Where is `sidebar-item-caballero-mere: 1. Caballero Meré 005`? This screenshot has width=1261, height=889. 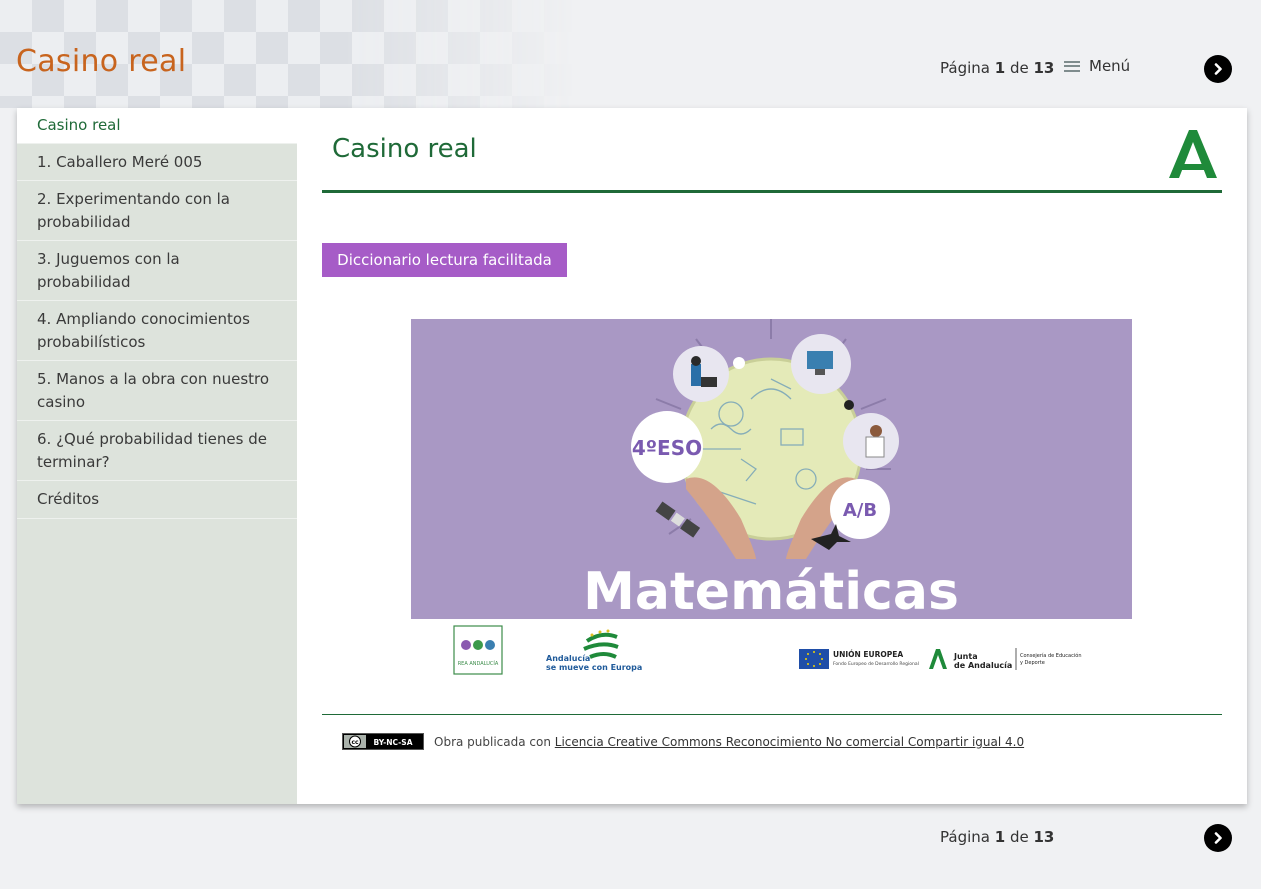
sidebar-item-caballero-mere: 1. Caballero Meré 005 is located at coordinates (157, 162).